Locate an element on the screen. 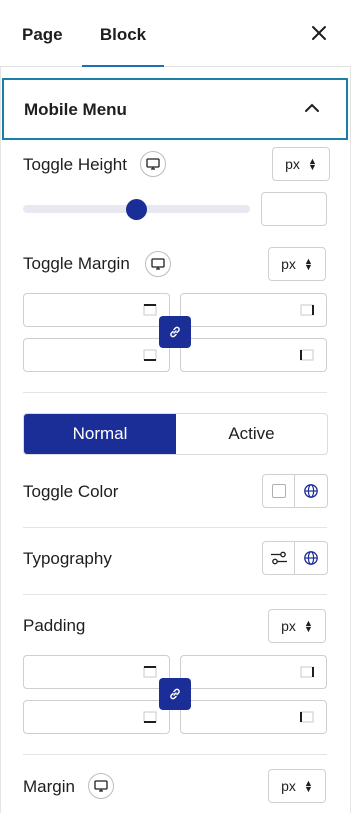 This screenshot has height=813, width=351. global-typography-button is located at coordinates (311, 558).